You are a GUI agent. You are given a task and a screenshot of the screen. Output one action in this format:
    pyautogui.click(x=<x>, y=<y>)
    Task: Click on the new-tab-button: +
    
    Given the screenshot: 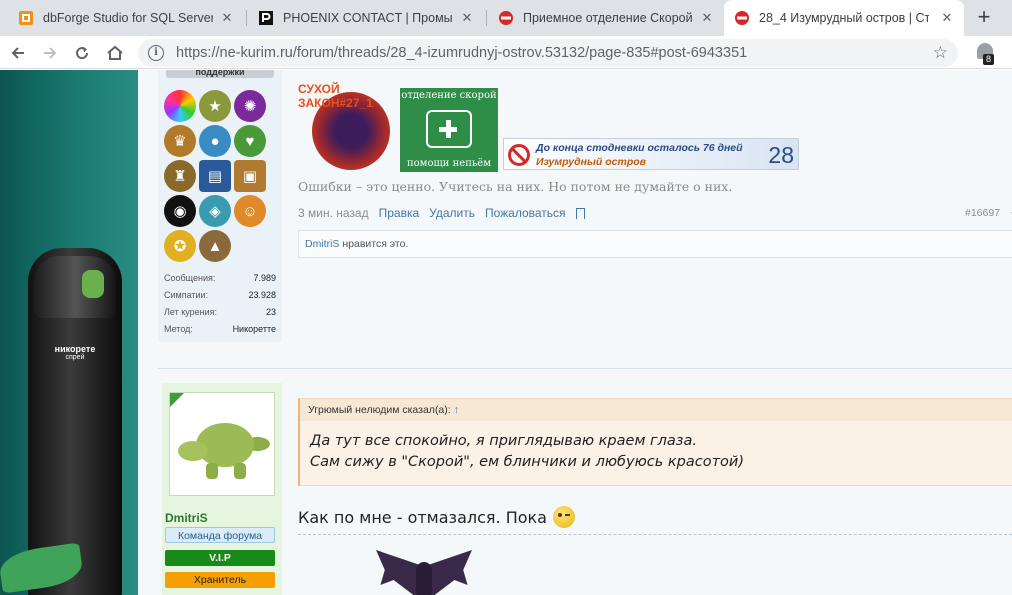 What is the action you would take?
    pyautogui.click(x=984, y=18)
    